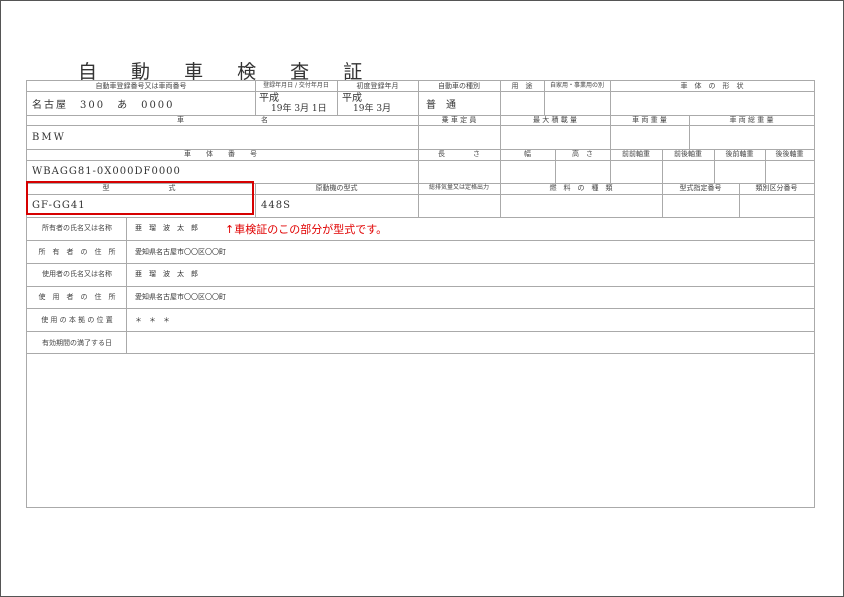 The width and height of the screenshot is (844, 597). What do you see at coordinates (789, 154) in the screenshot?
I see `rr-axle-label: 後後軸重` at bounding box center [789, 154].